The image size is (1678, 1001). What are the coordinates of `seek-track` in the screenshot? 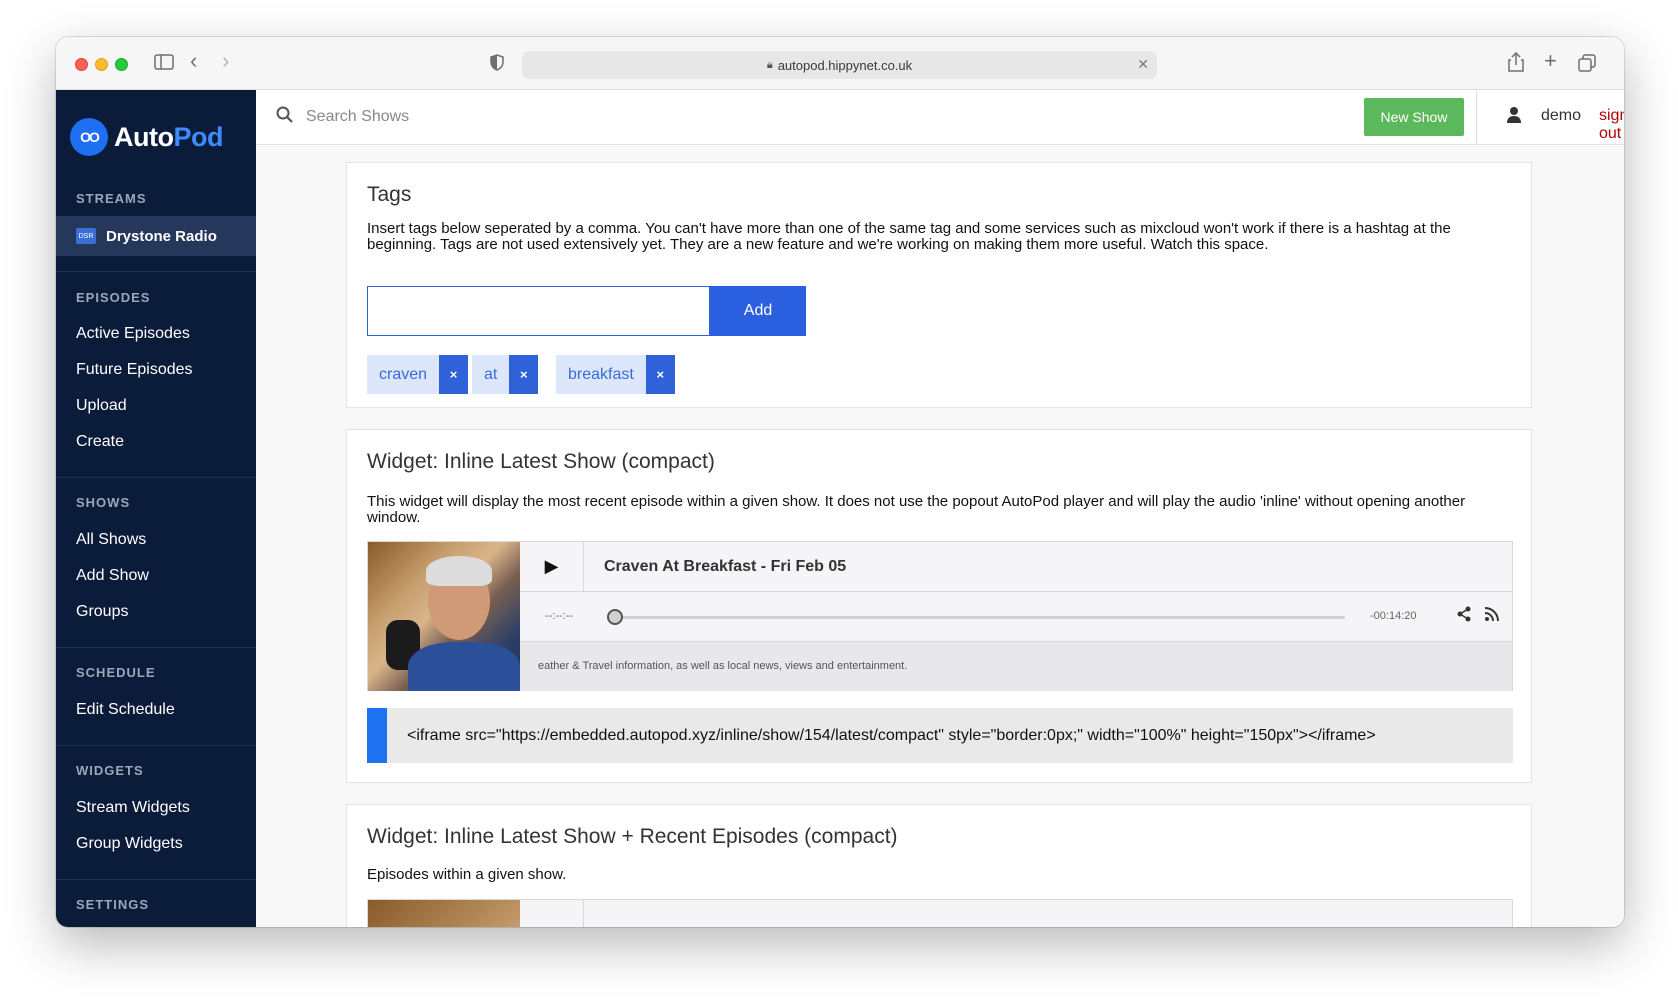 It's located at (980, 617).